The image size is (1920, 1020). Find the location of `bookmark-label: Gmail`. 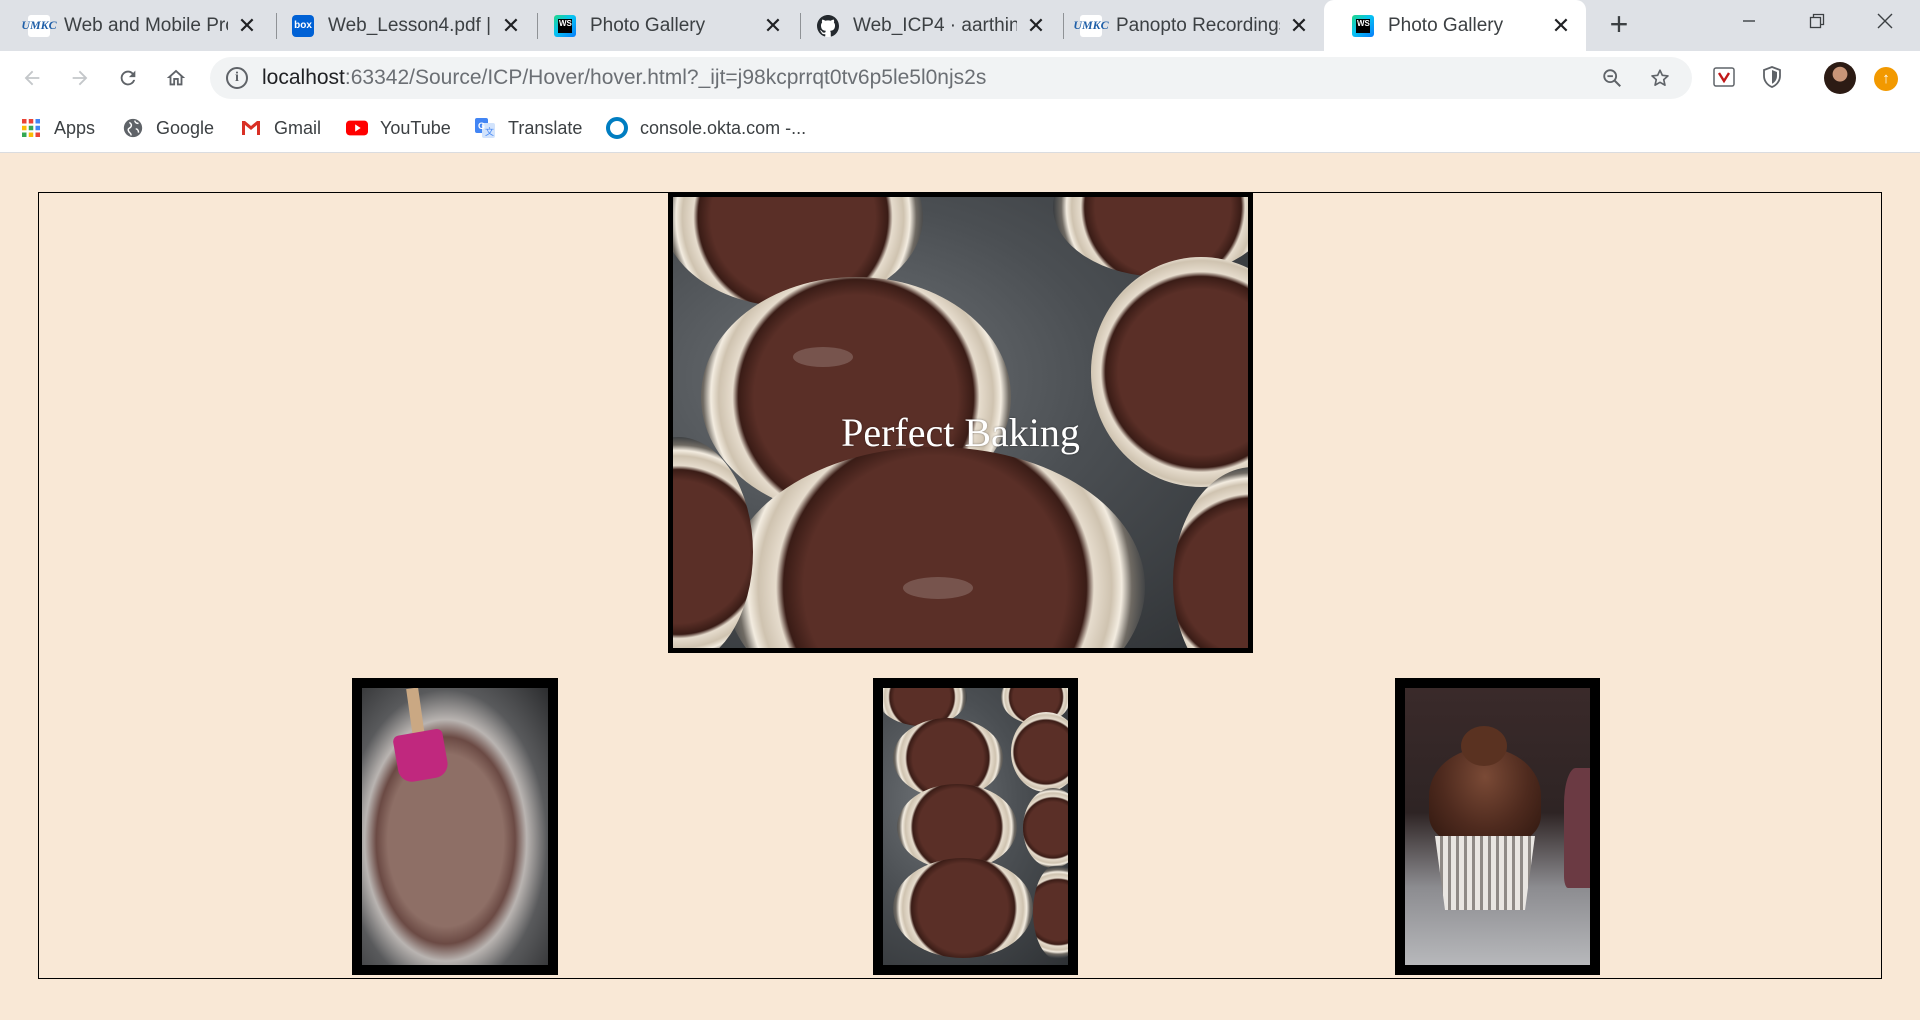

bookmark-label: Gmail is located at coordinates (298, 127).